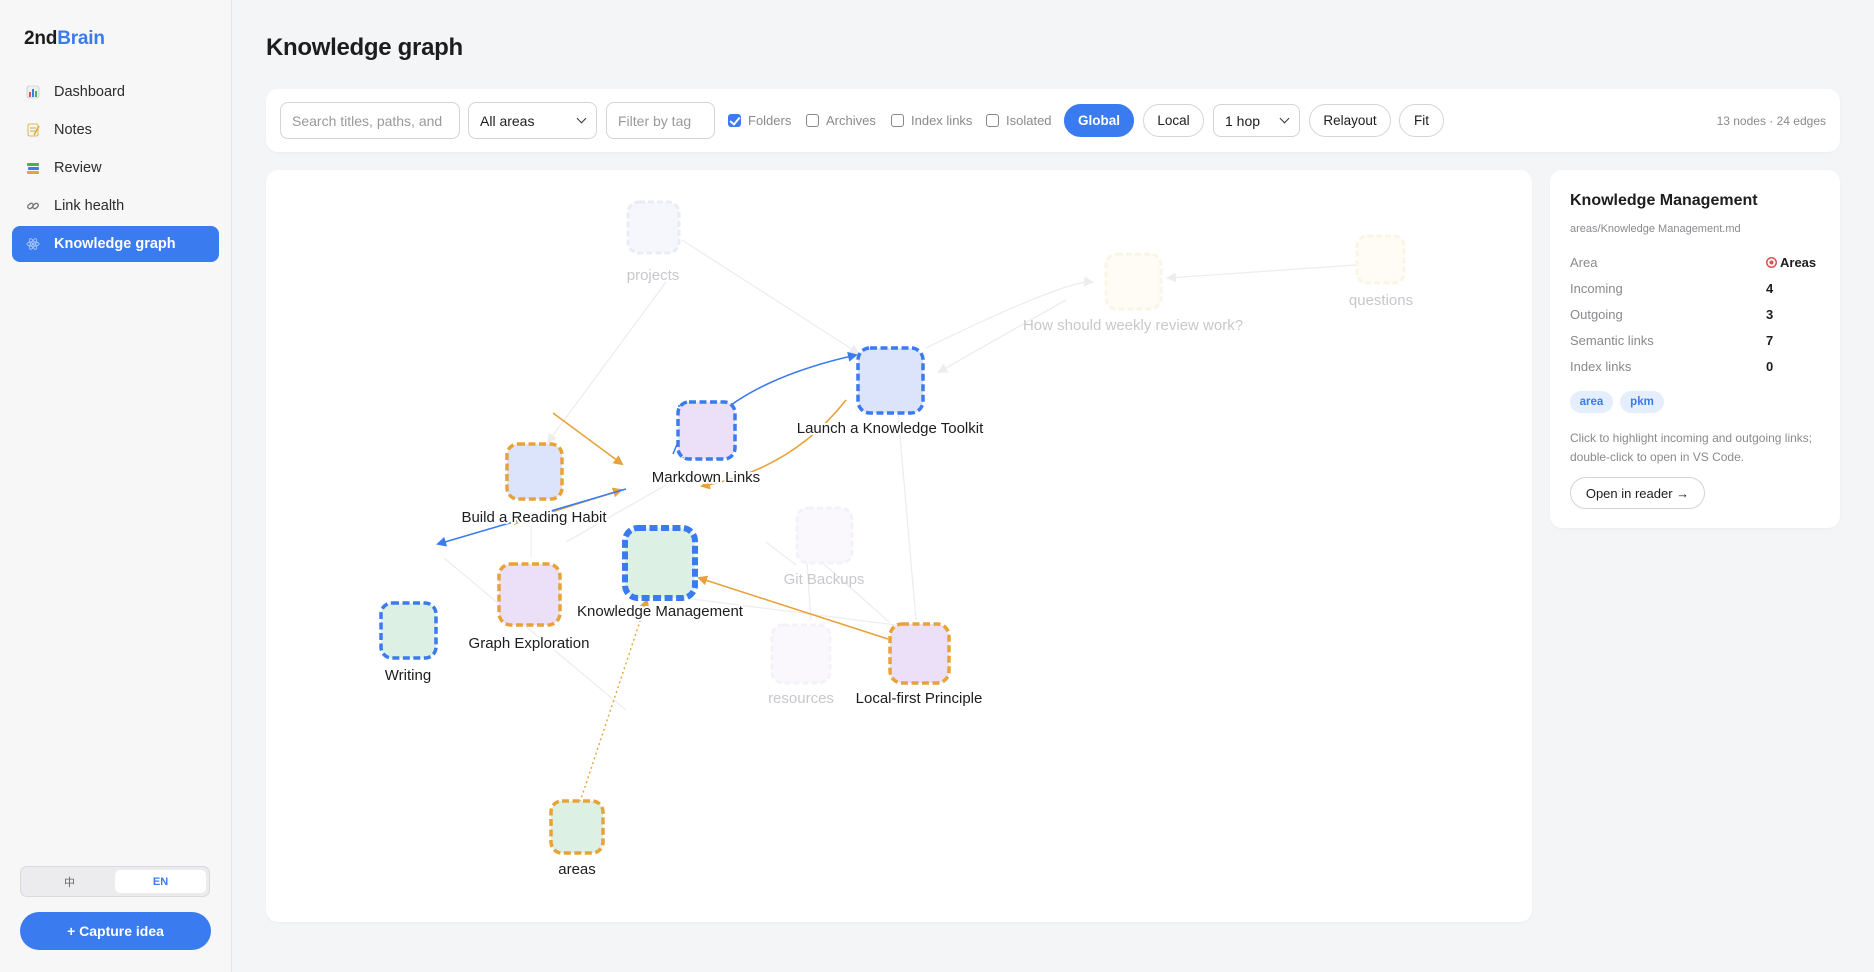 Image resolution: width=1874 pixels, height=972 pixels. What do you see at coordinates (33, 130) in the screenshot?
I see `memo-icon` at bounding box center [33, 130].